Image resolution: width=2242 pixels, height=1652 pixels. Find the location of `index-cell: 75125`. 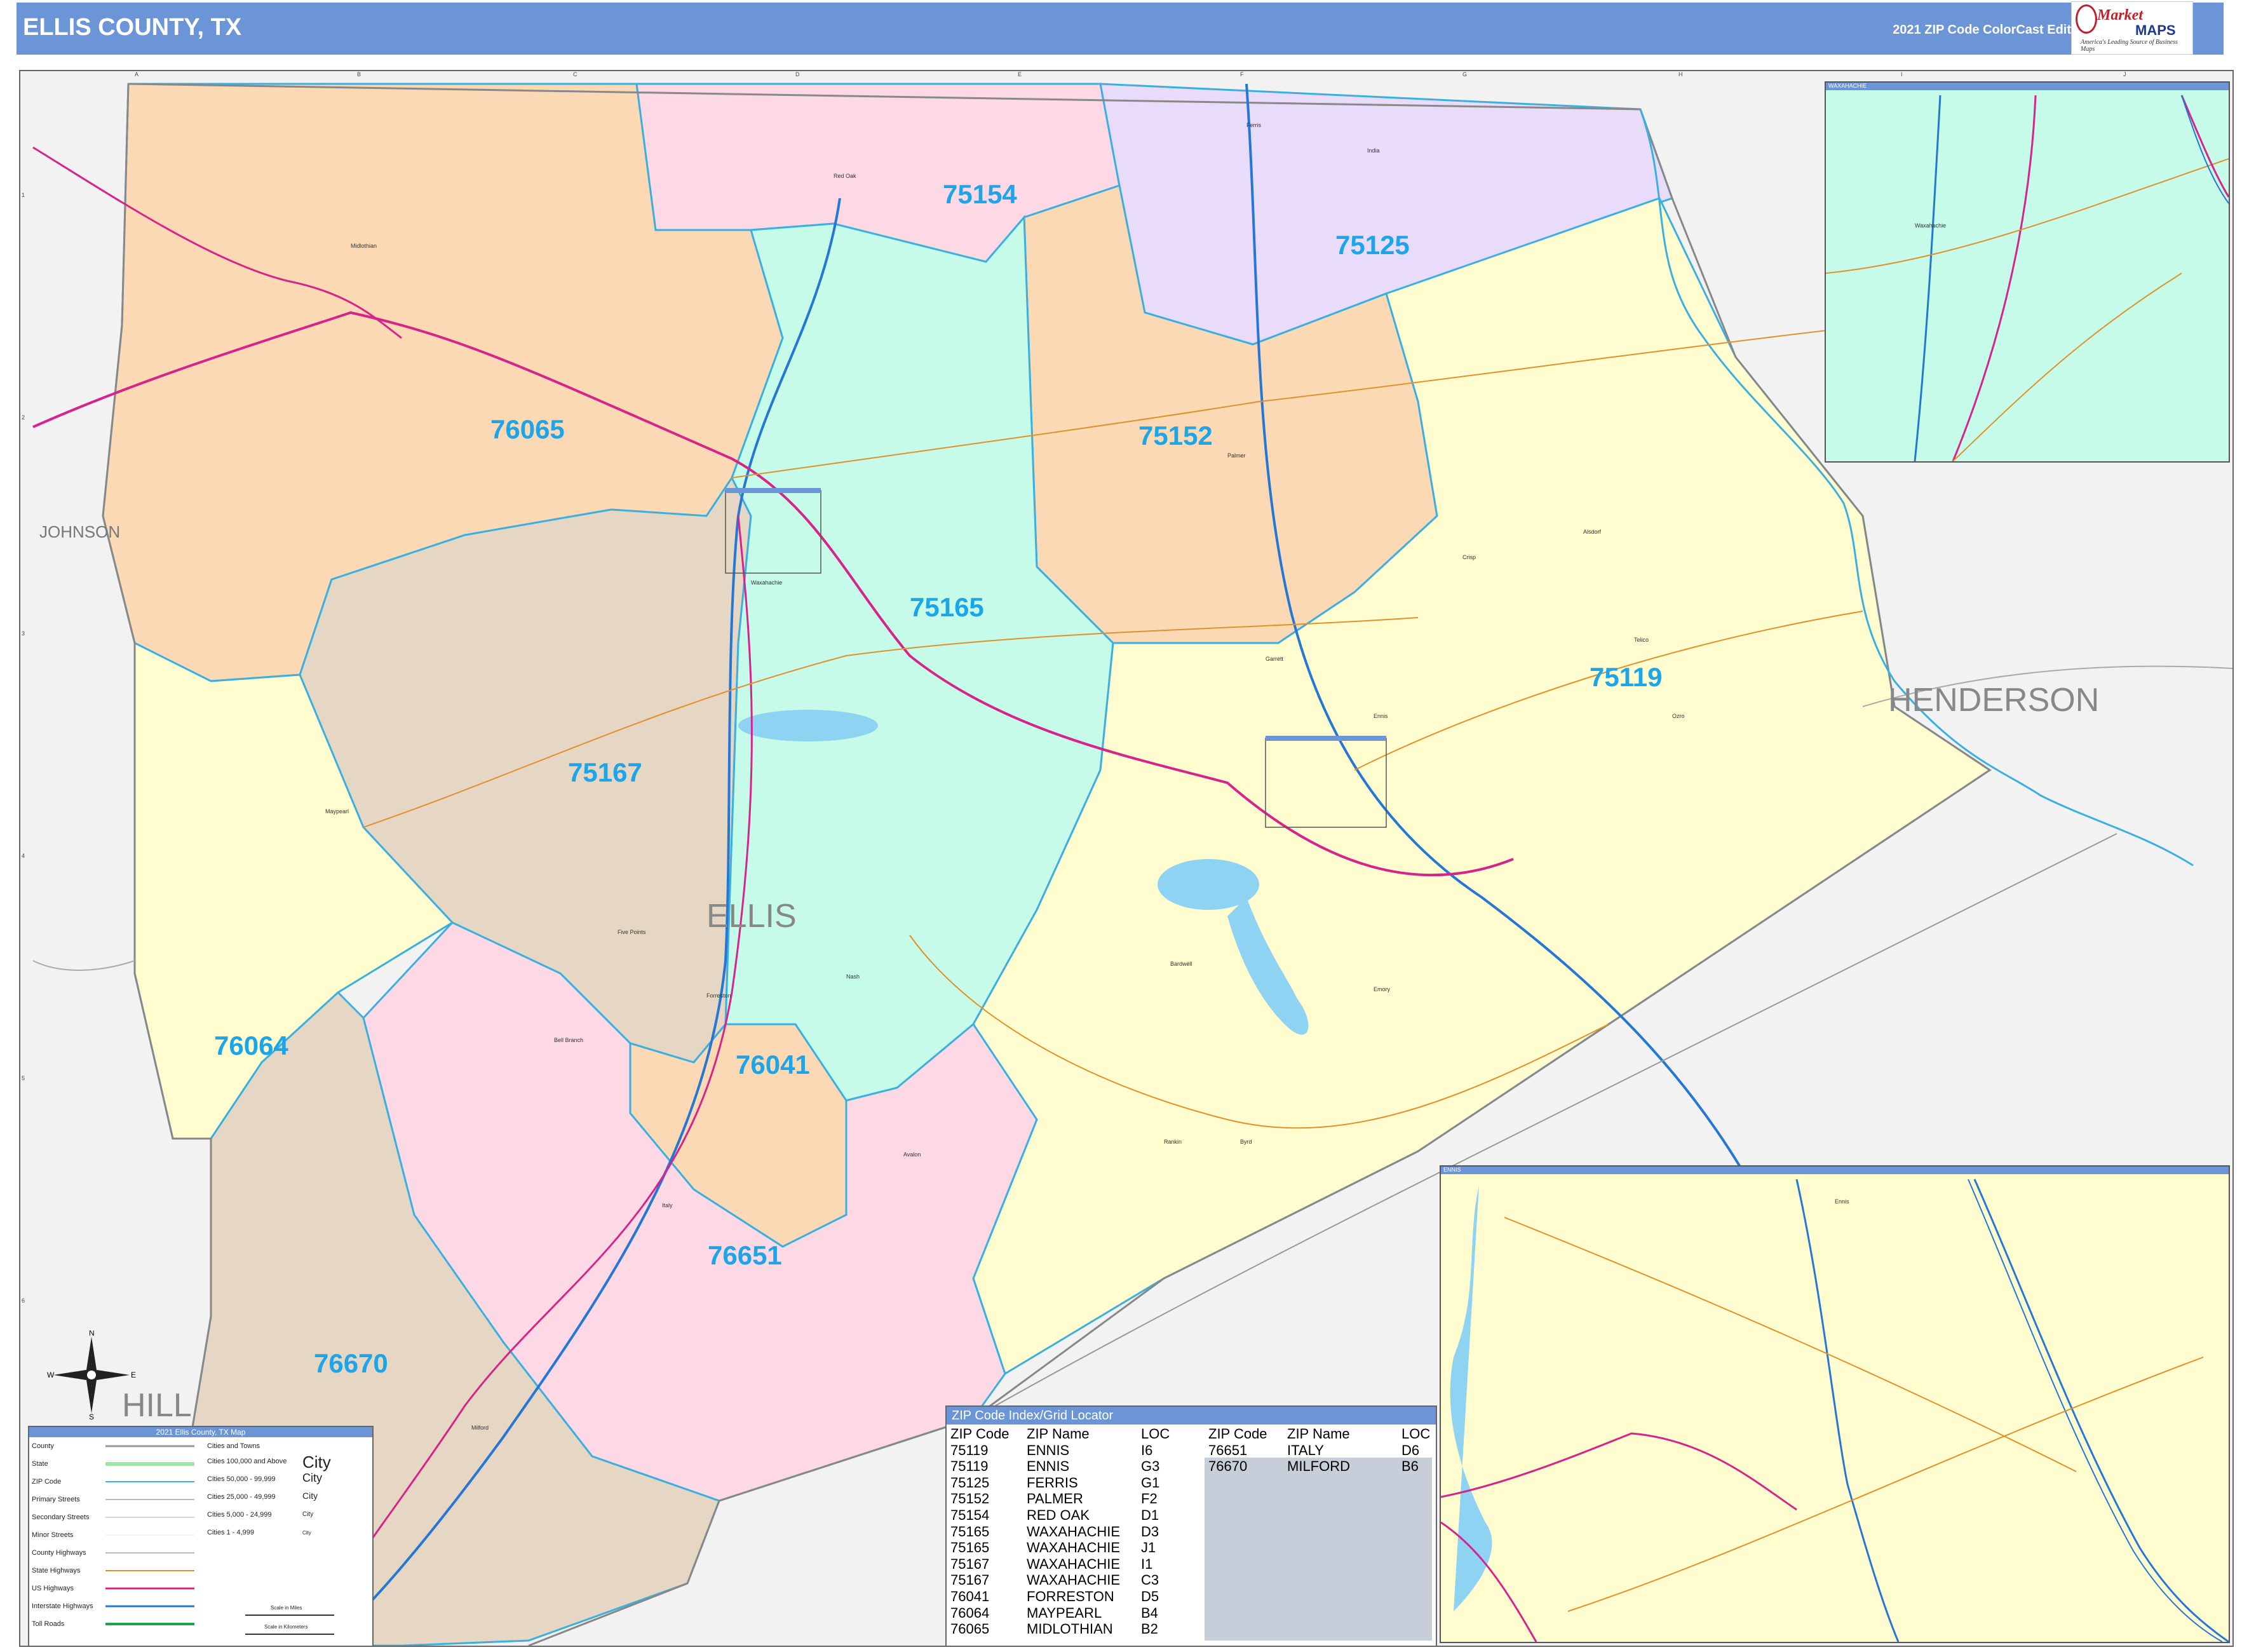

index-cell: 75125 is located at coordinates (970, 1483).